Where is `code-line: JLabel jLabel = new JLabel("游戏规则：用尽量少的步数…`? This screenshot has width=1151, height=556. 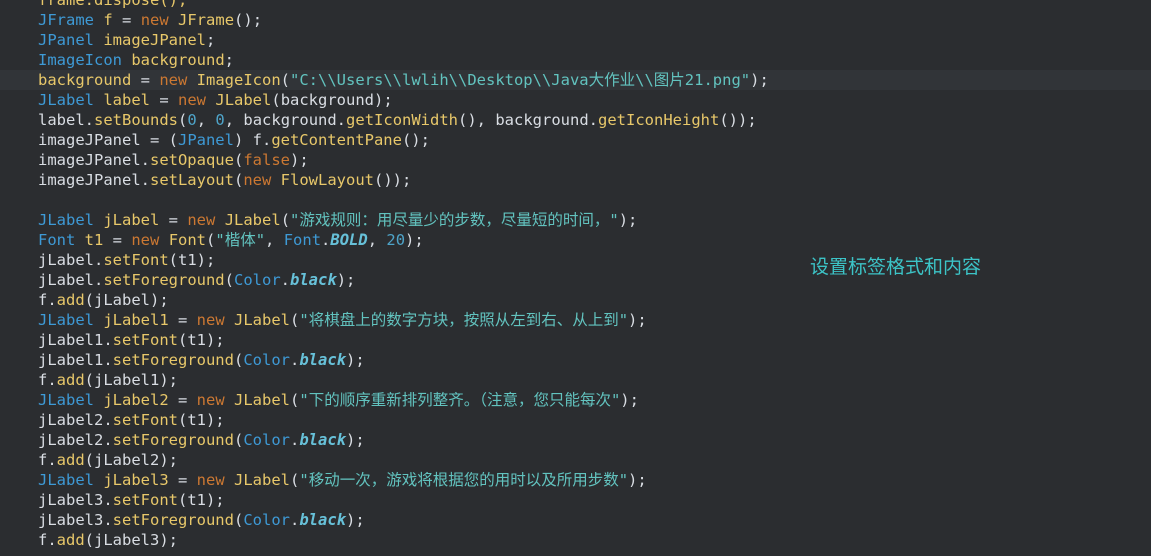 code-line: JLabel jLabel = new JLabel("游戏规则：用尽量少的步数… is located at coordinates (403, 220).